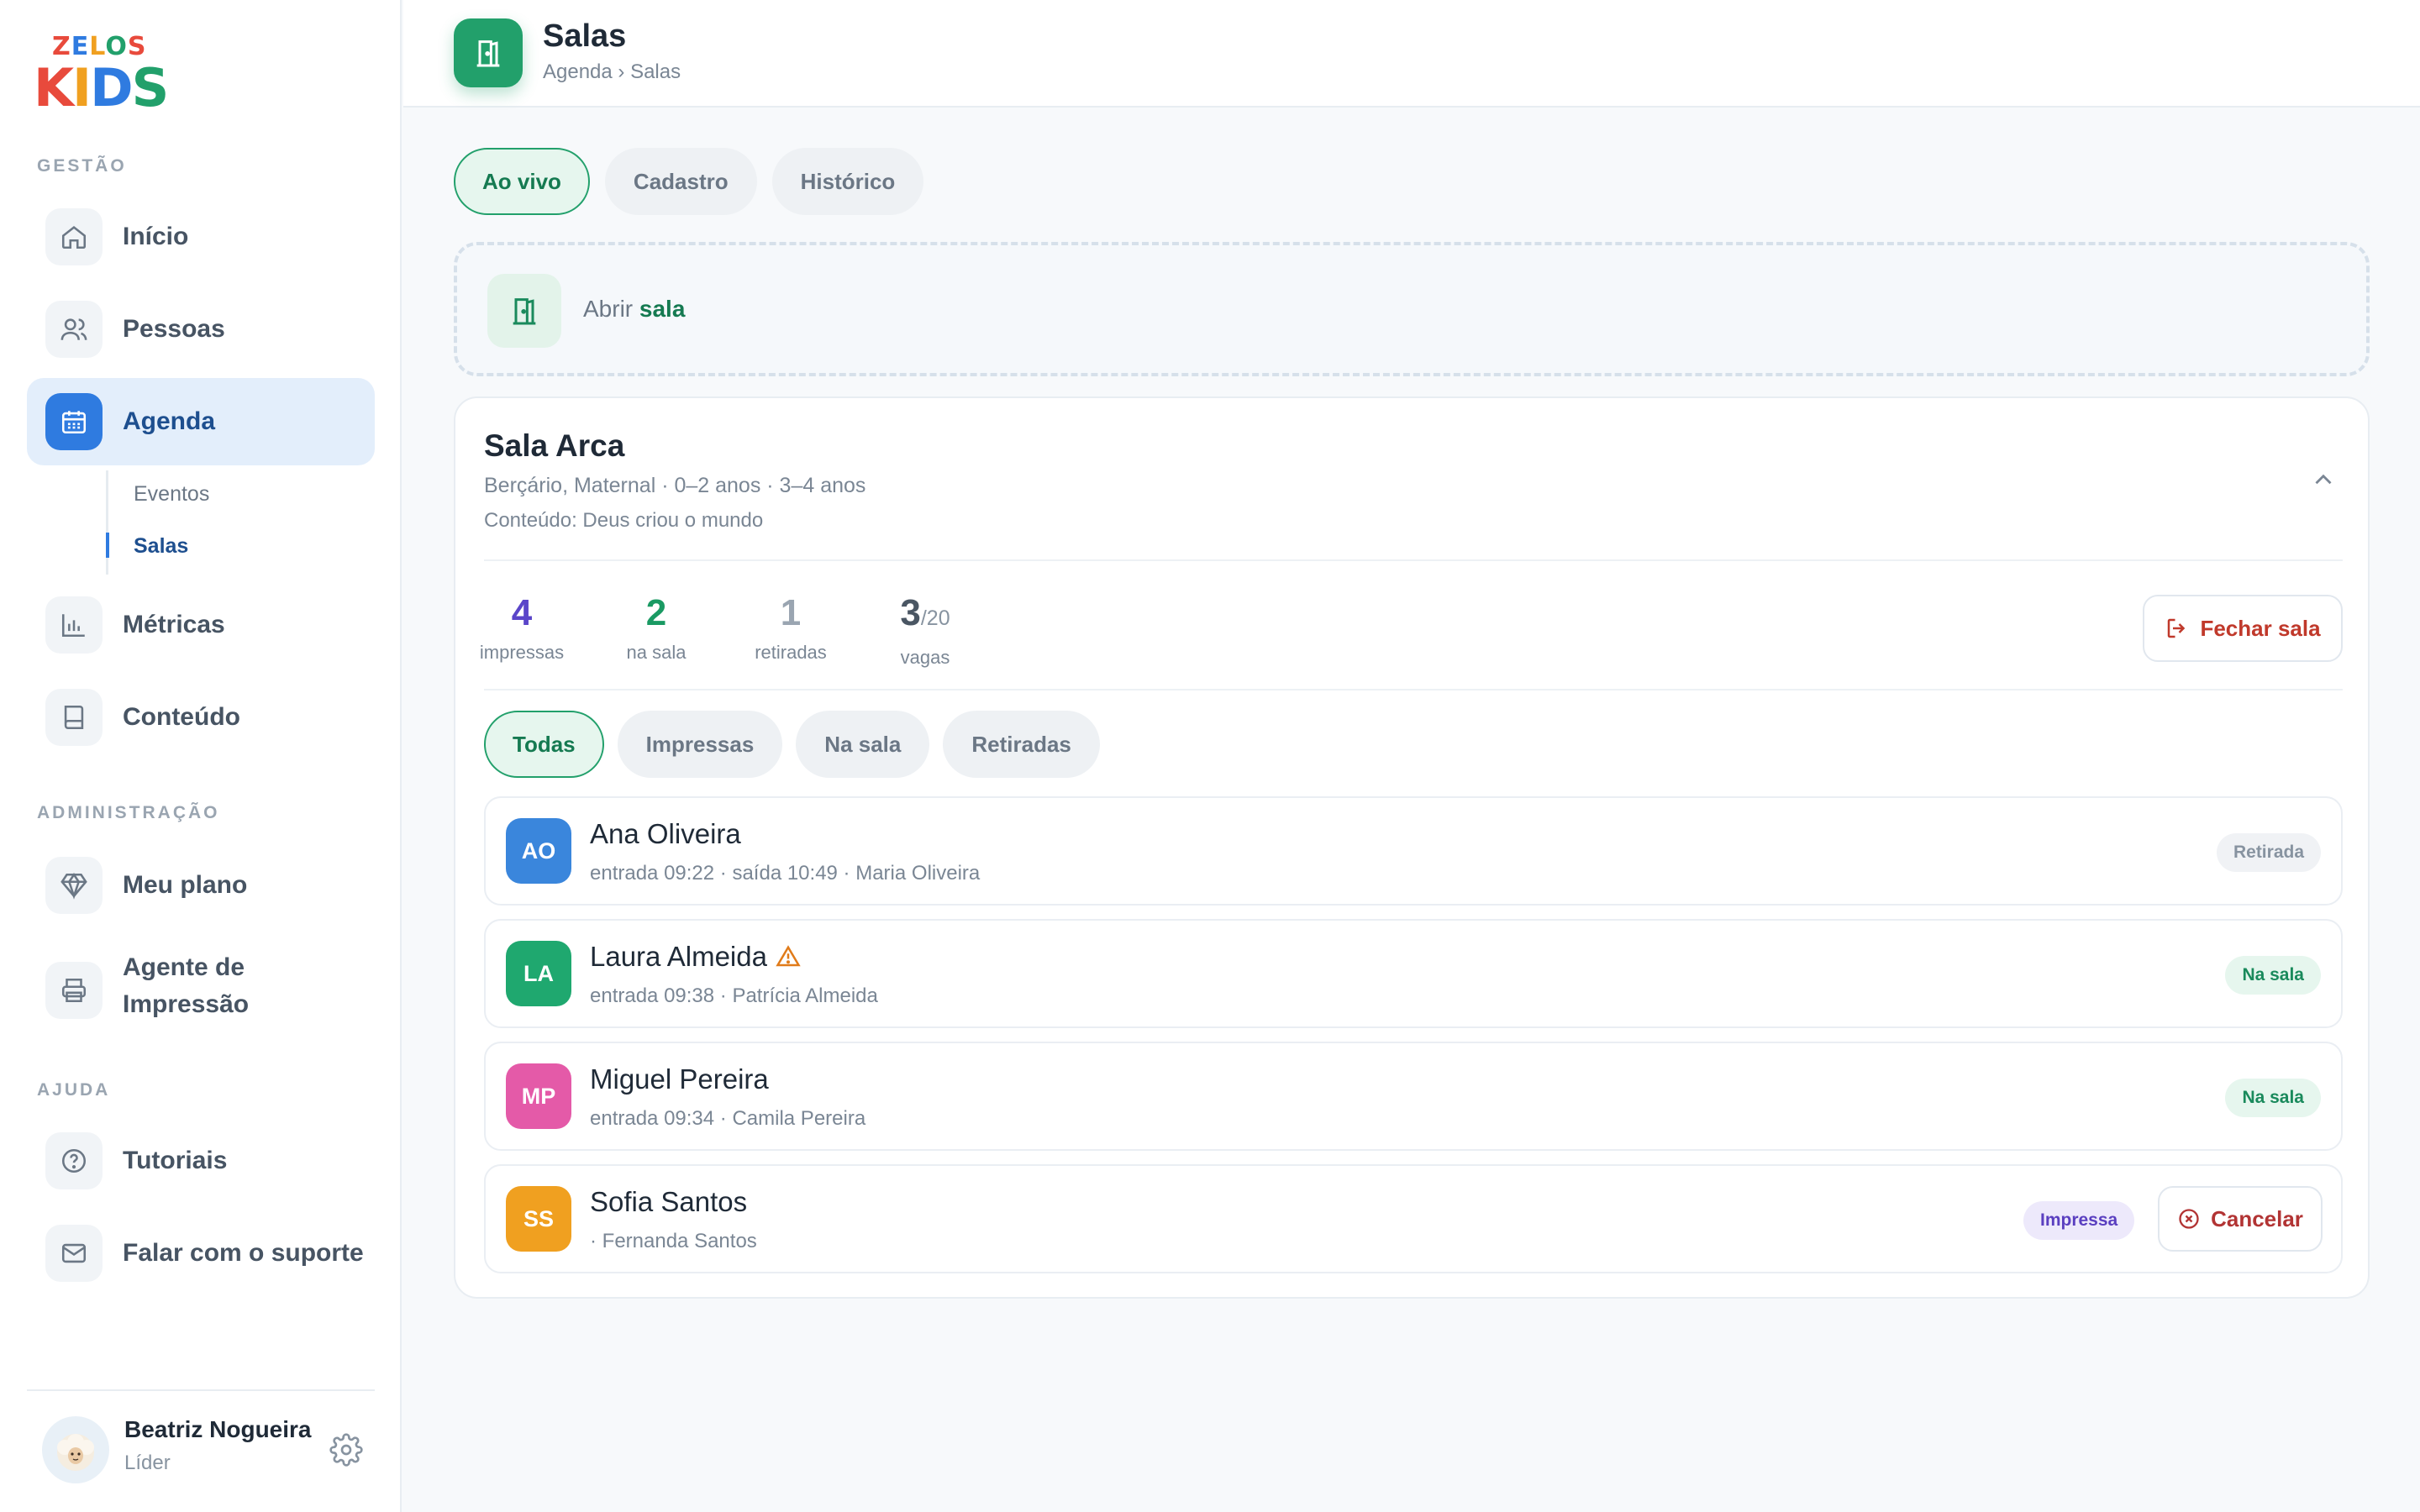 The height and width of the screenshot is (1512, 2420). What do you see at coordinates (201, 1161) in the screenshot?
I see `sidebar-item-tutoriais: Tutoriais` at bounding box center [201, 1161].